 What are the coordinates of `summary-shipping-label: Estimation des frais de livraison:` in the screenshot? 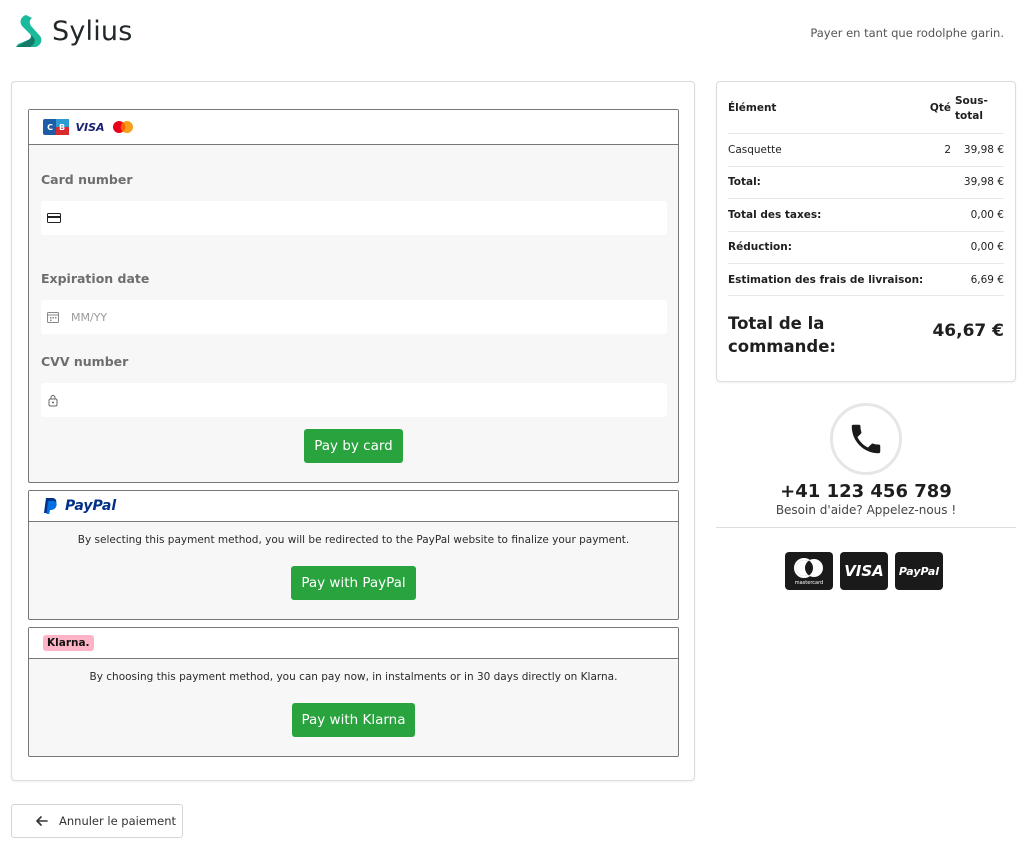 It's located at (826, 280).